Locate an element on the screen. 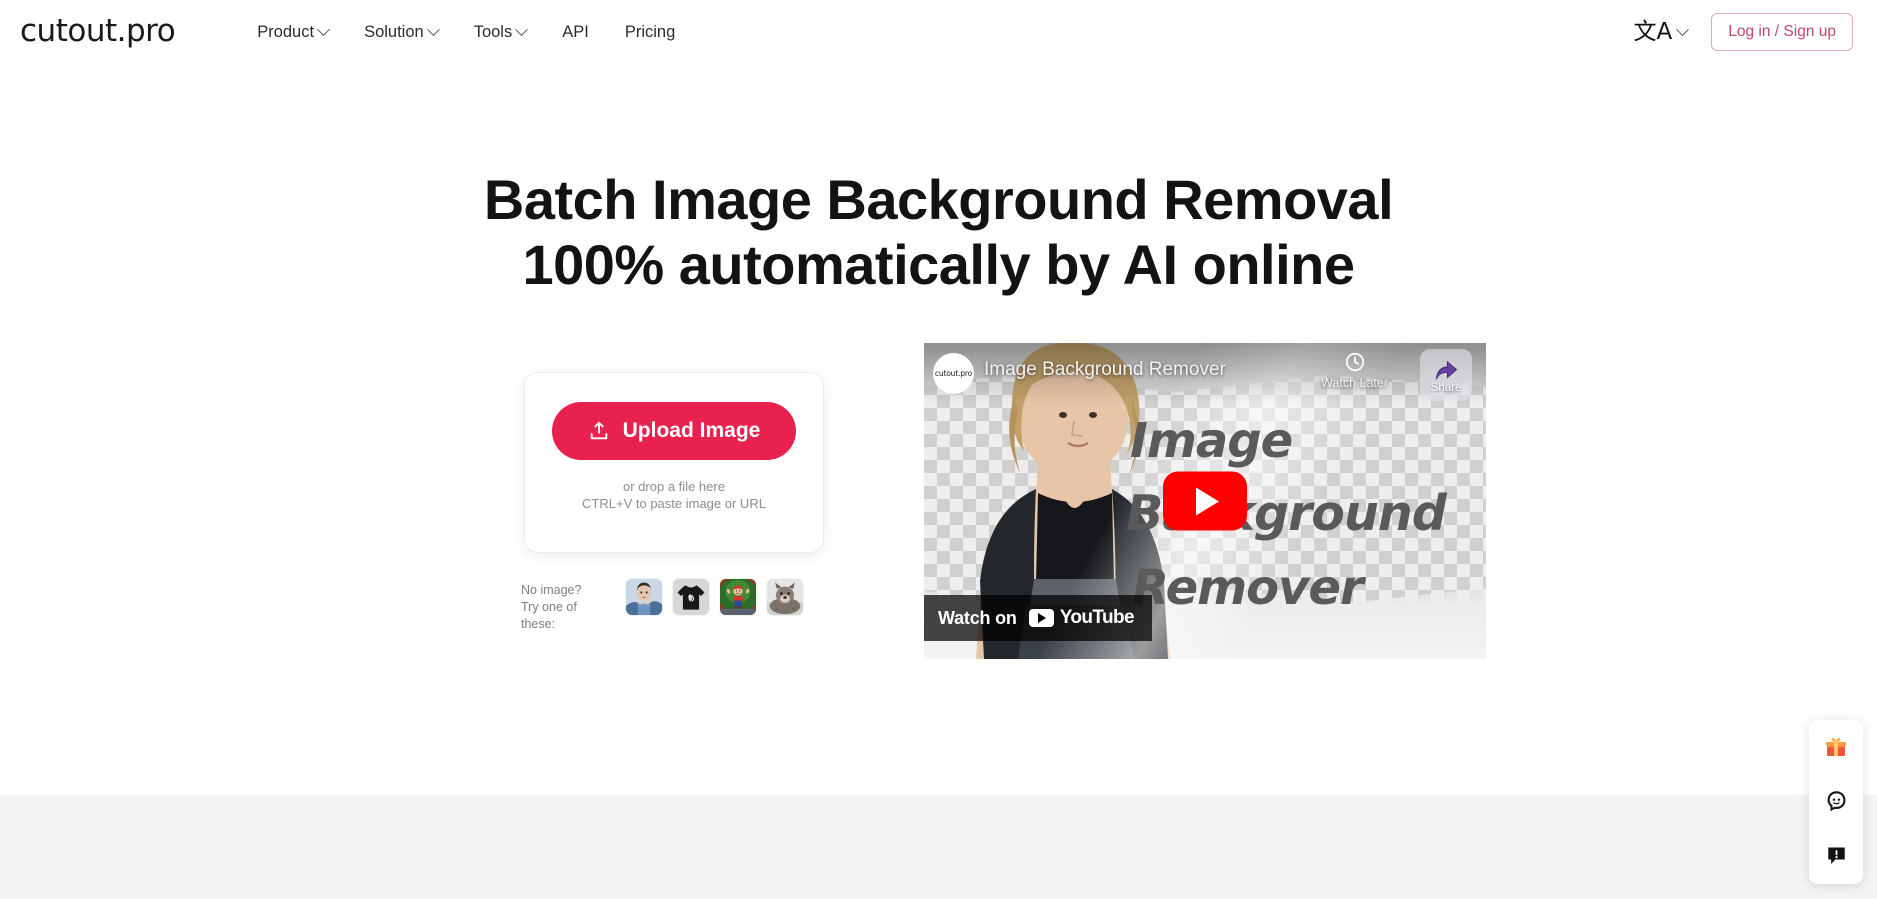 The width and height of the screenshot is (1877, 899). nav-item-product: Product is located at coordinates (293, 32).